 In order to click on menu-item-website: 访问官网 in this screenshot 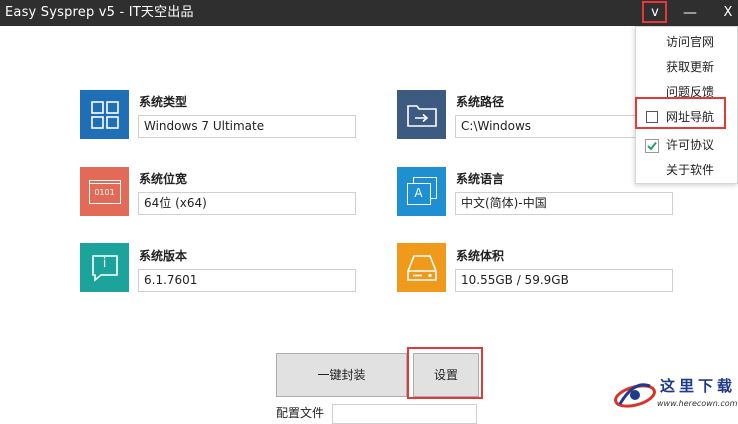, I will do `click(686, 42)`.